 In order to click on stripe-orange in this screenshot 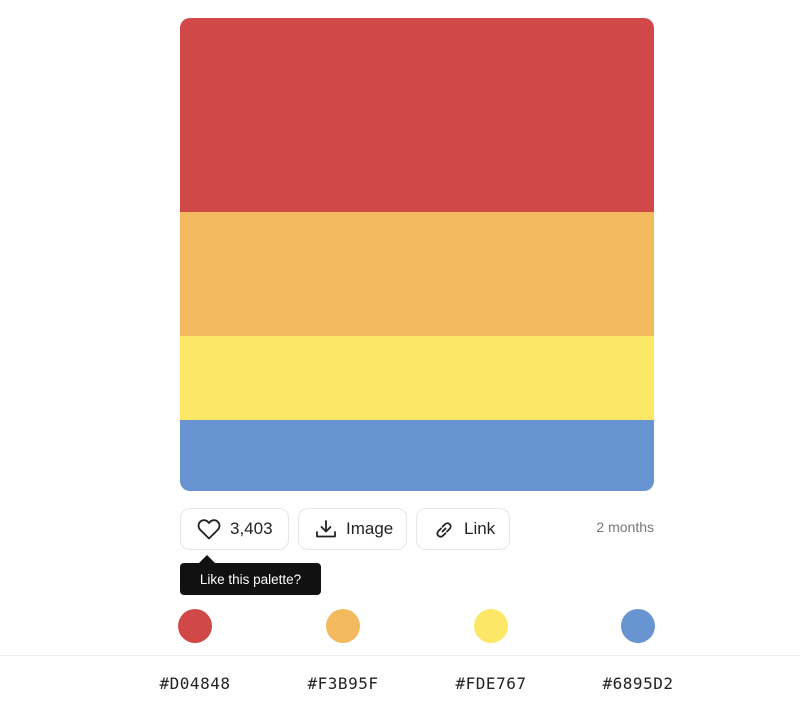, I will do `click(417, 274)`.